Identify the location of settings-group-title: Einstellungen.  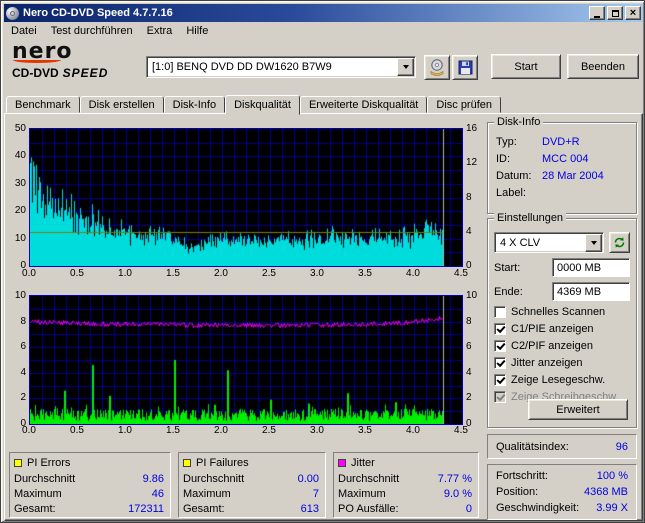
(530, 218).